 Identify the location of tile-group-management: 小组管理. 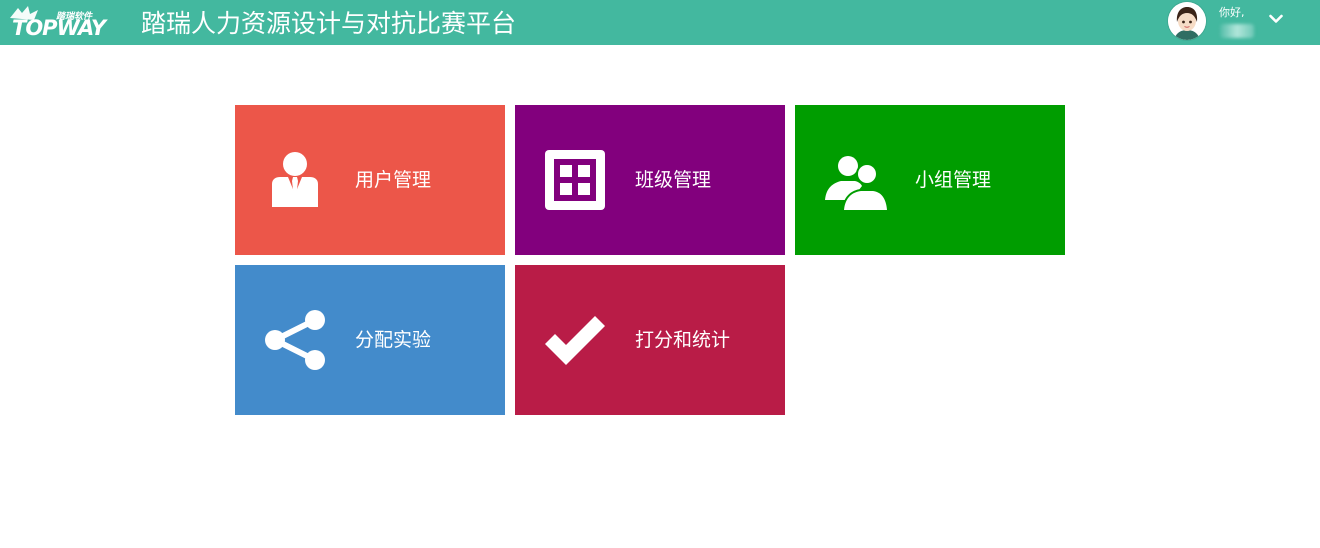
(930, 180).